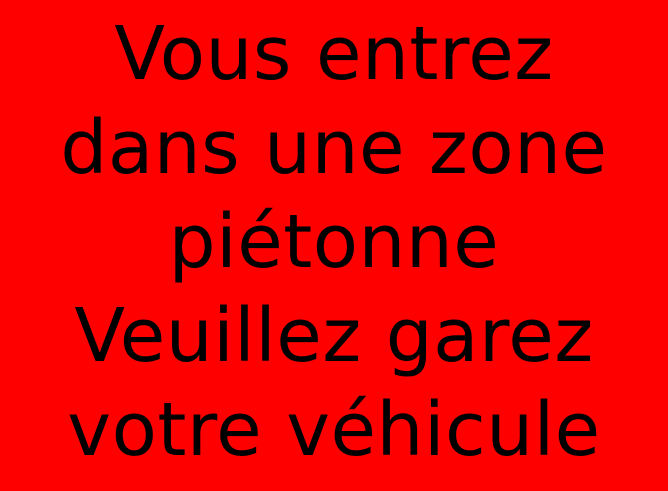 This screenshot has height=491, width=668. What do you see at coordinates (334, 336) in the screenshot?
I see `sign-line-4: Veuillez garez` at bounding box center [334, 336].